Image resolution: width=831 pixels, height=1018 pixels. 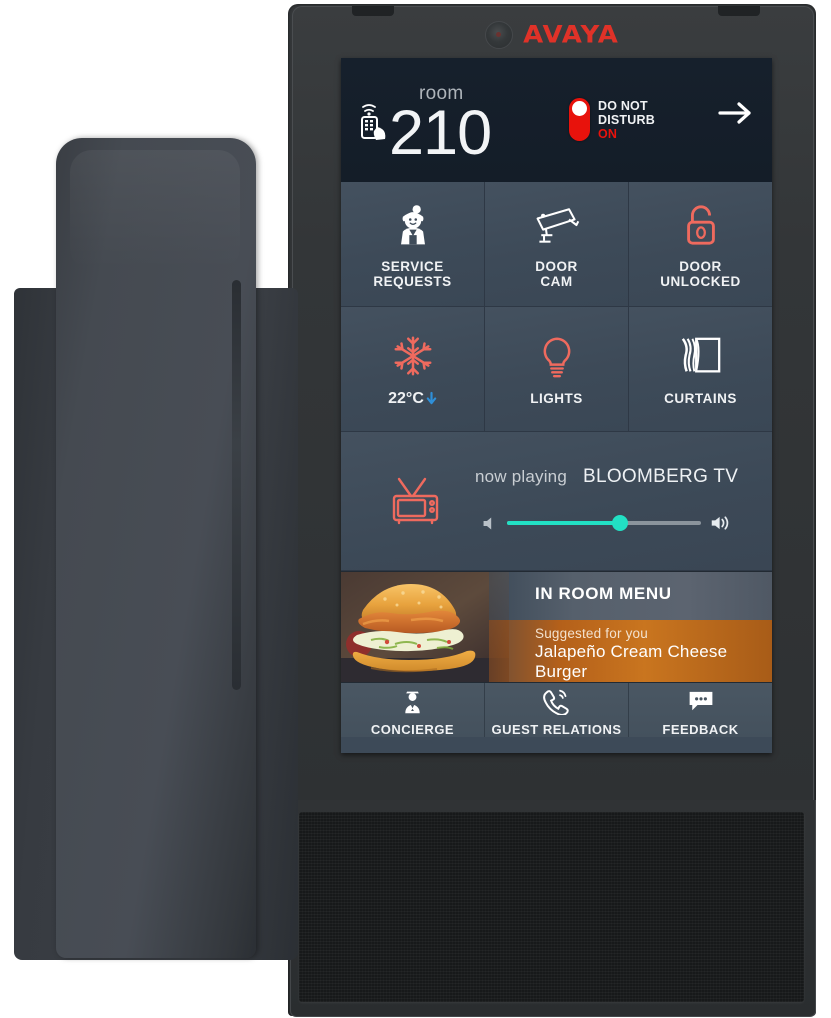 What do you see at coordinates (603, 593) in the screenshot?
I see `menu-title: IN ROOM MENU` at bounding box center [603, 593].